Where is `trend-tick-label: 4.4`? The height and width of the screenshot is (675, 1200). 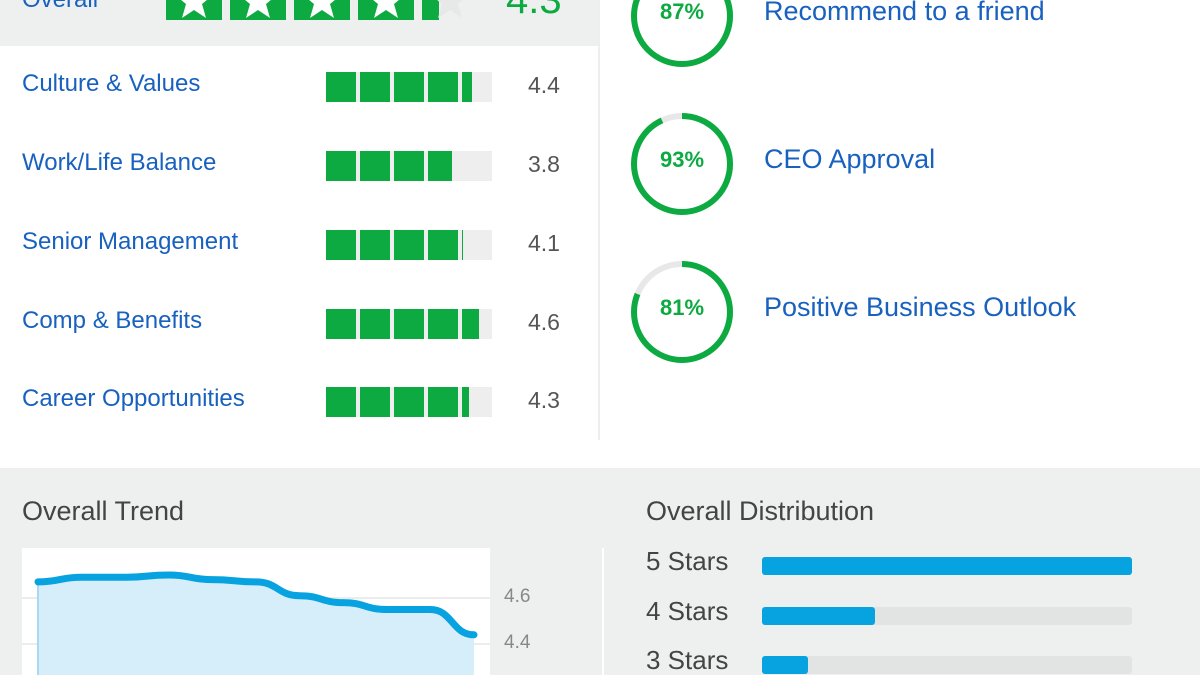
trend-tick-label: 4.4 is located at coordinates (517, 642).